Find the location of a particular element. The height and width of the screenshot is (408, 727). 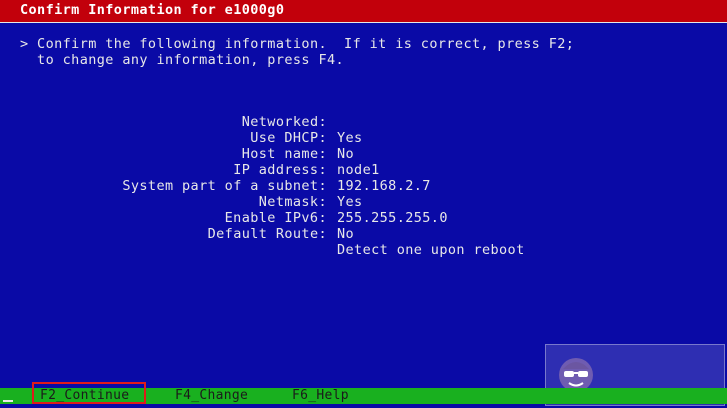

detail-value: 255.255.255.0 is located at coordinates (392, 218).